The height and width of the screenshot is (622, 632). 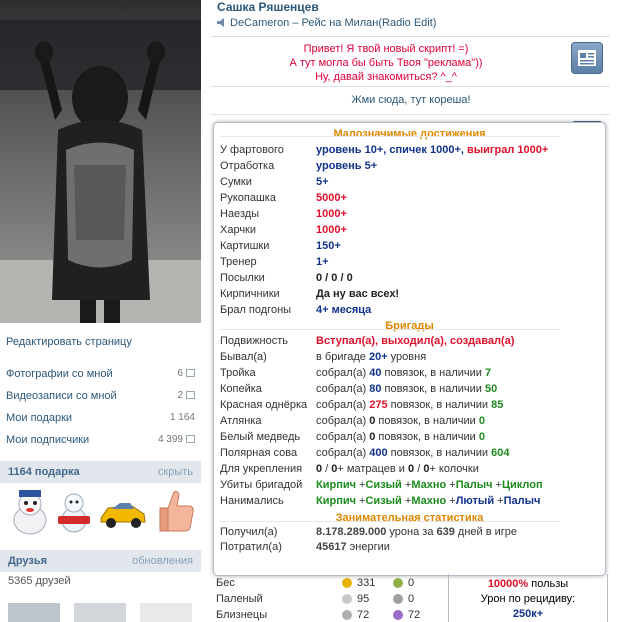 I want to click on bonus-box: 10000% пользы Урон по рецидиву: 250к+, so click(x=528, y=598).